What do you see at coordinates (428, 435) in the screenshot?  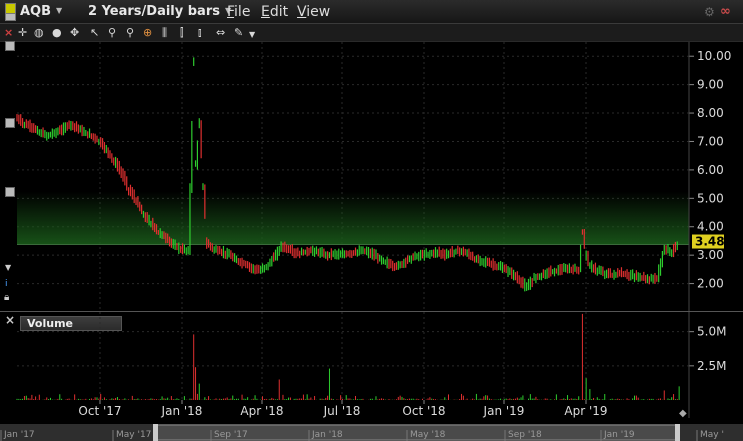 I see `navigator-label: May '18` at bounding box center [428, 435].